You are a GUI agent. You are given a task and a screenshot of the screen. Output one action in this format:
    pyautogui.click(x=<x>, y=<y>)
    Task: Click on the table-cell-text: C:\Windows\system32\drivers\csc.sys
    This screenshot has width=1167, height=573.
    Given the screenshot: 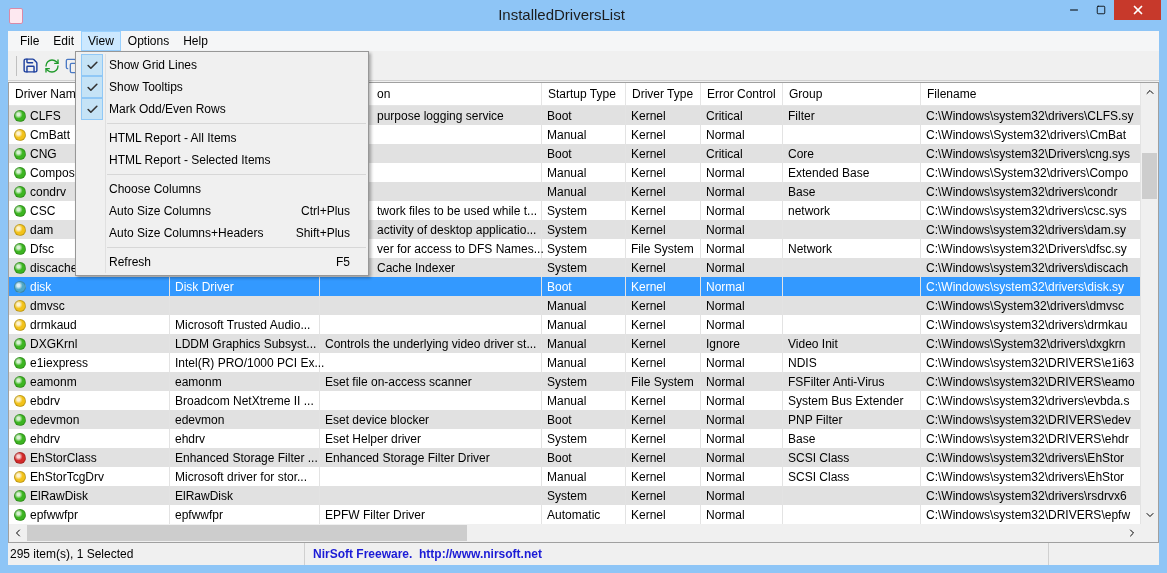 What is the action you would take?
    pyautogui.click(x=1026, y=211)
    